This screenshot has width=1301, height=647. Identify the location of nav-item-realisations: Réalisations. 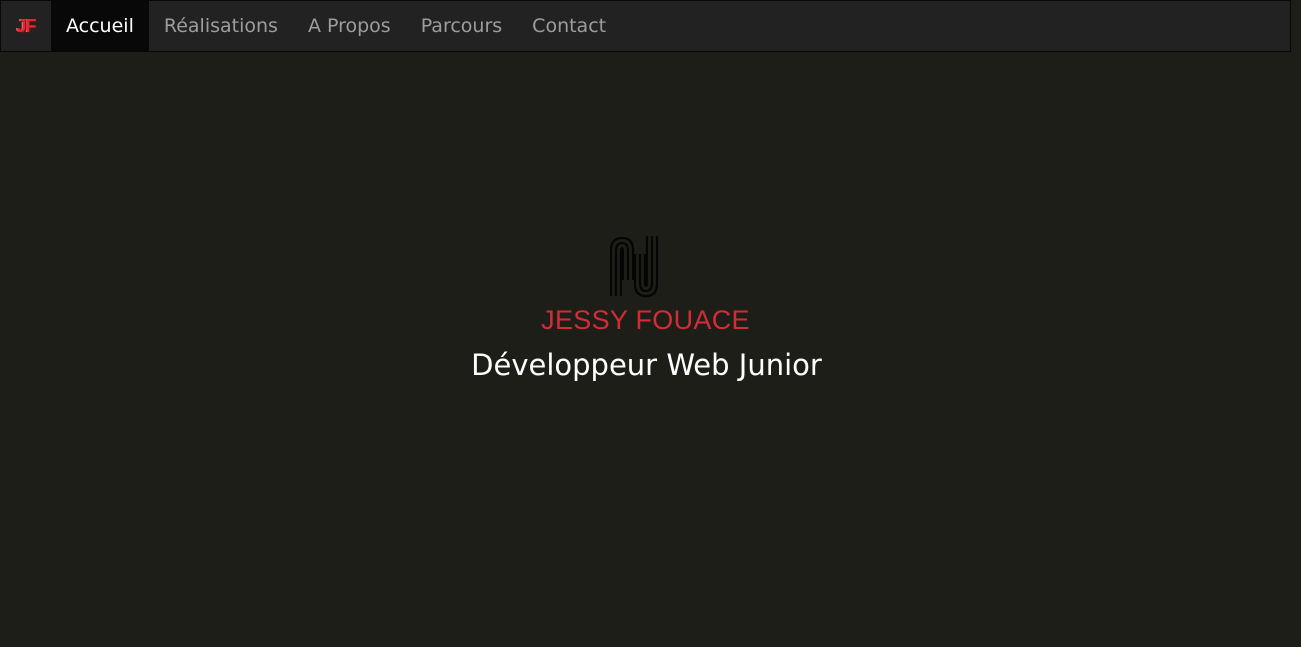
(221, 26).